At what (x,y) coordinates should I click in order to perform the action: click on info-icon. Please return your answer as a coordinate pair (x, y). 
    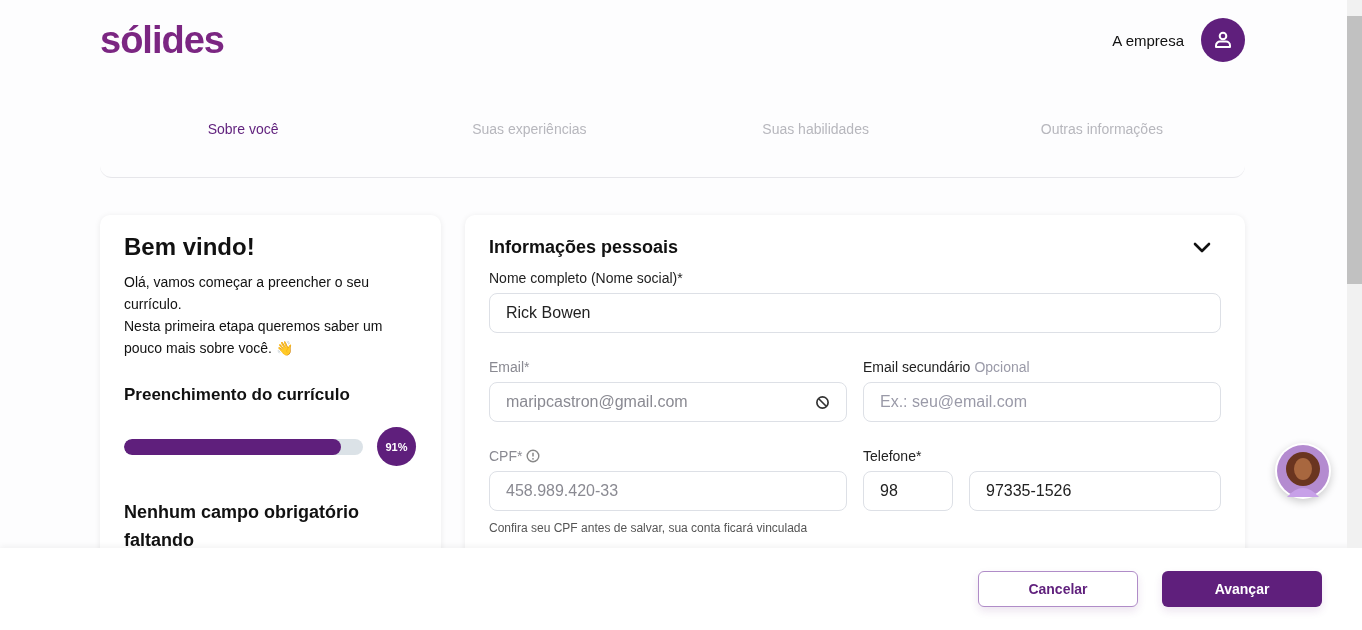
    Looking at the image, I should click on (533, 456).